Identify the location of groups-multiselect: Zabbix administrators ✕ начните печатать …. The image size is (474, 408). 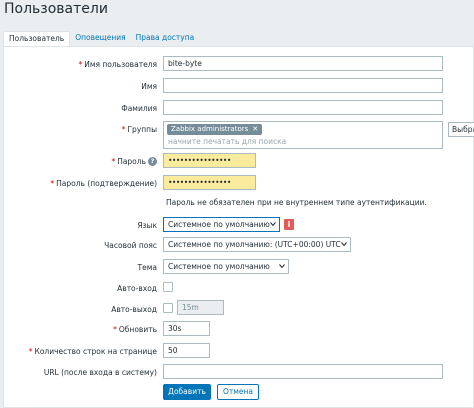
(303, 135).